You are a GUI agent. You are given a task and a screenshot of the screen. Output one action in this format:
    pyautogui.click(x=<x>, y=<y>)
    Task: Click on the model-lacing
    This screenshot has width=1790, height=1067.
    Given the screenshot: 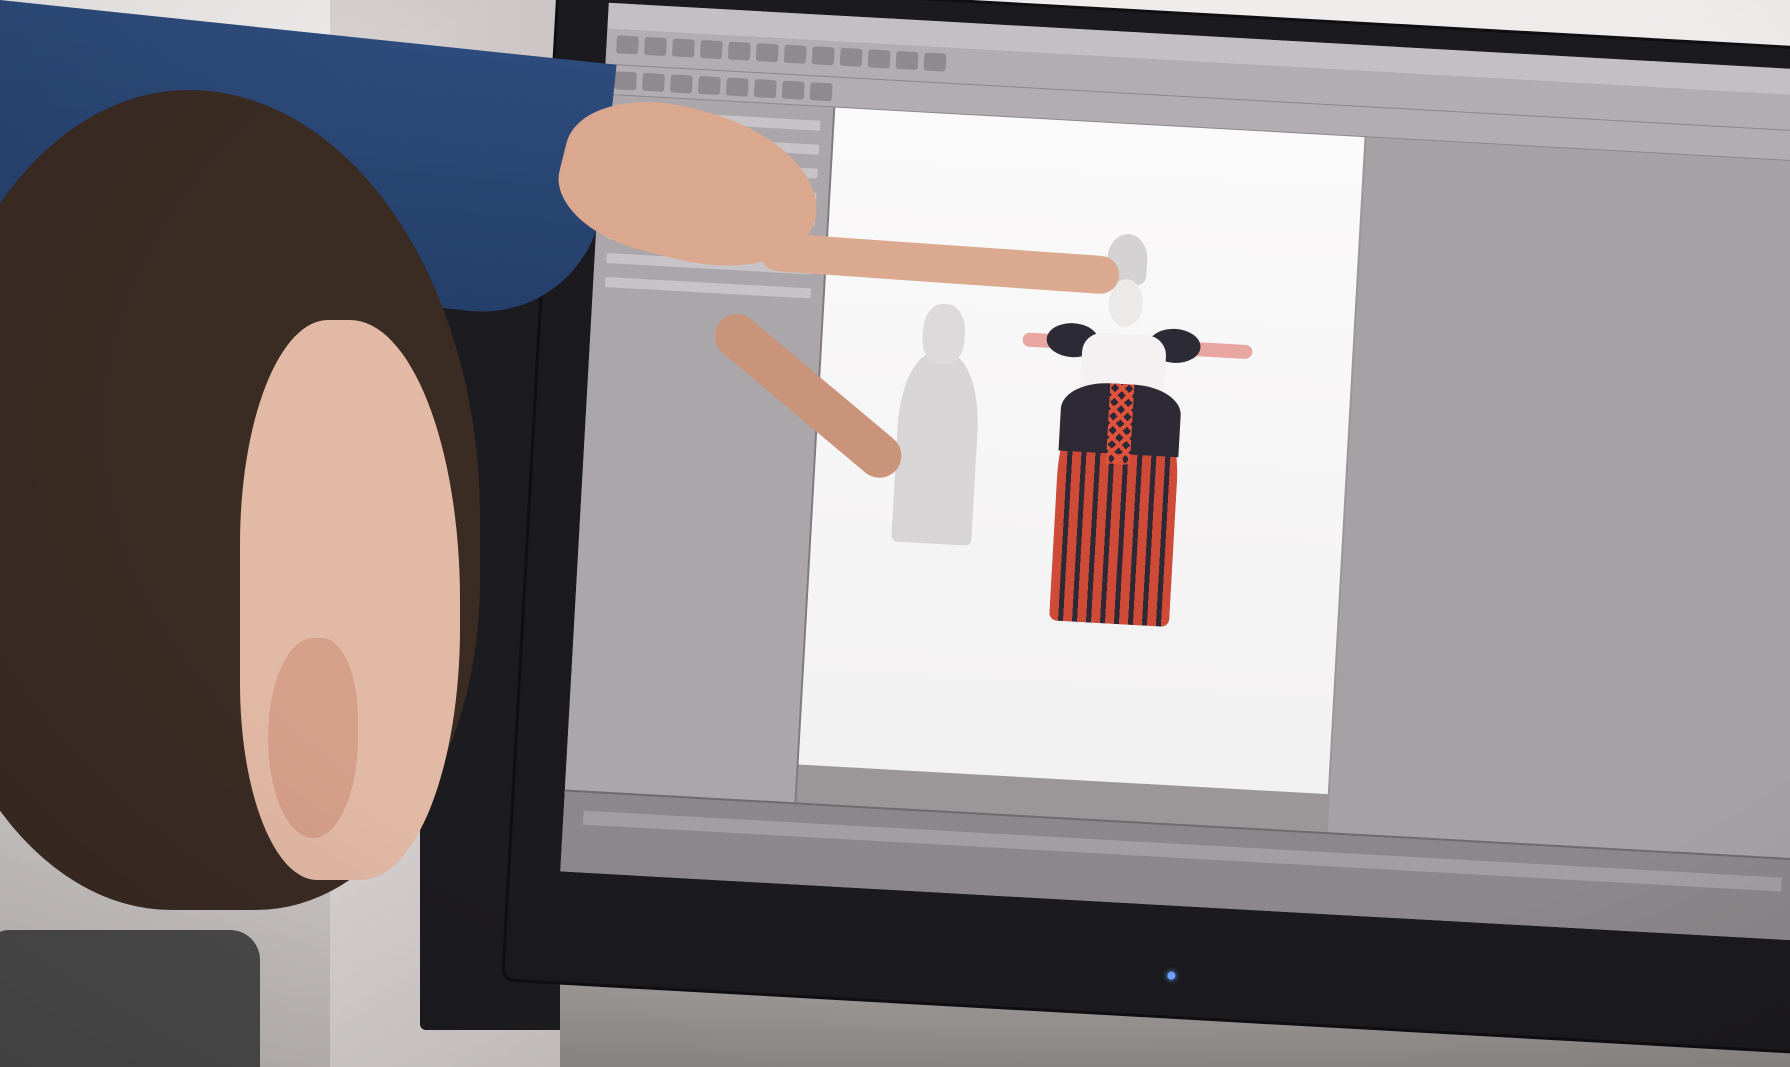 What is the action you would take?
    pyautogui.click(x=1120, y=424)
    